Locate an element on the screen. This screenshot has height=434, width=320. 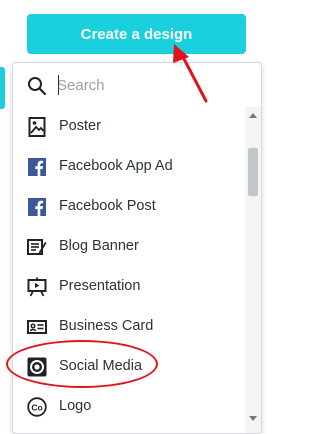
logo-icon: Co is located at coordinates (37, 407).